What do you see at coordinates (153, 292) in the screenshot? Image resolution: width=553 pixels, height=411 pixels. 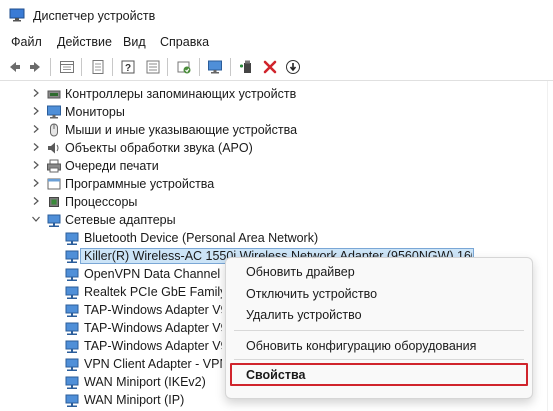 I see `adapter-label: Realtek PCIe GbE Family Controller` at bounding box center [153, 292].